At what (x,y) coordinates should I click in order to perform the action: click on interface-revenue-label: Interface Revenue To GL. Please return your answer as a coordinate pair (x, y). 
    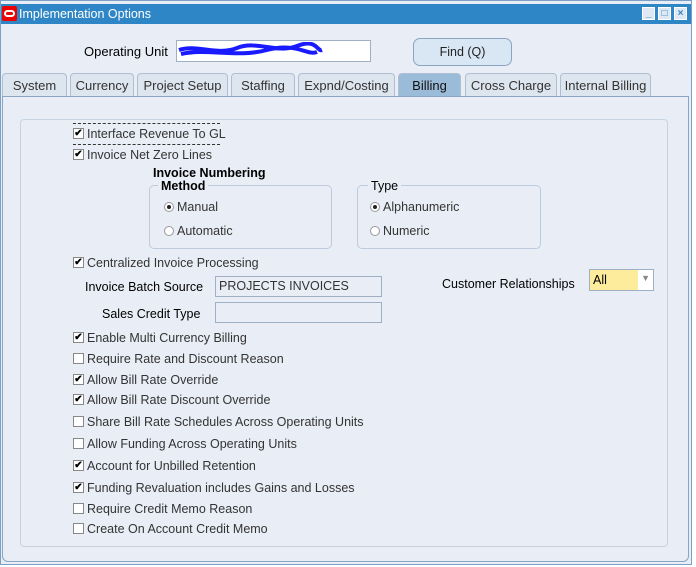
    Looking at the image, I should click on (156, 134).